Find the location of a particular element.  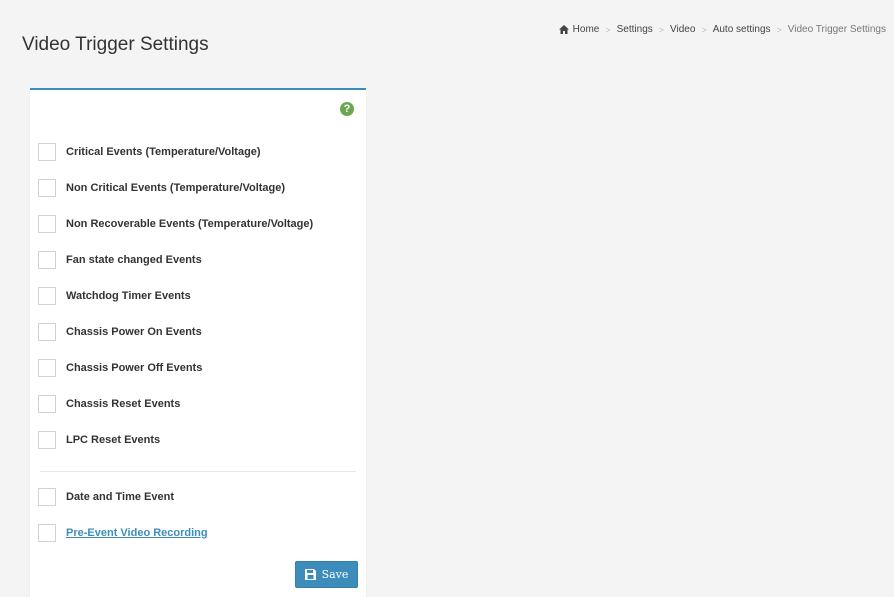

trigger-option: Watchdog Timer Events is located at coordinates (114, 296).